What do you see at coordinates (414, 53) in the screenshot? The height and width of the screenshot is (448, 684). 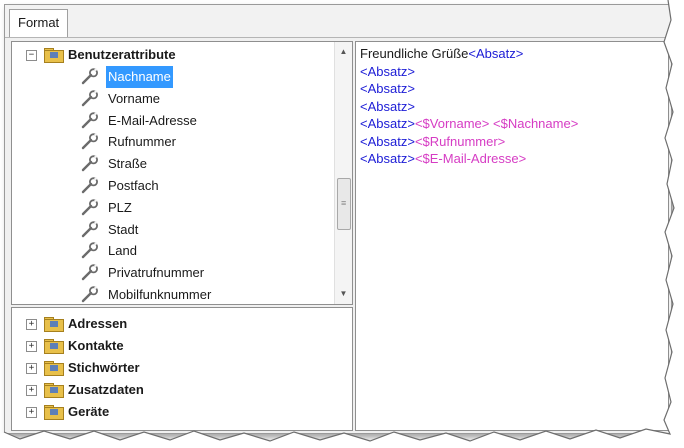 I see `editor-text: Freundliche Grüße` at bounding box center [414, 53].